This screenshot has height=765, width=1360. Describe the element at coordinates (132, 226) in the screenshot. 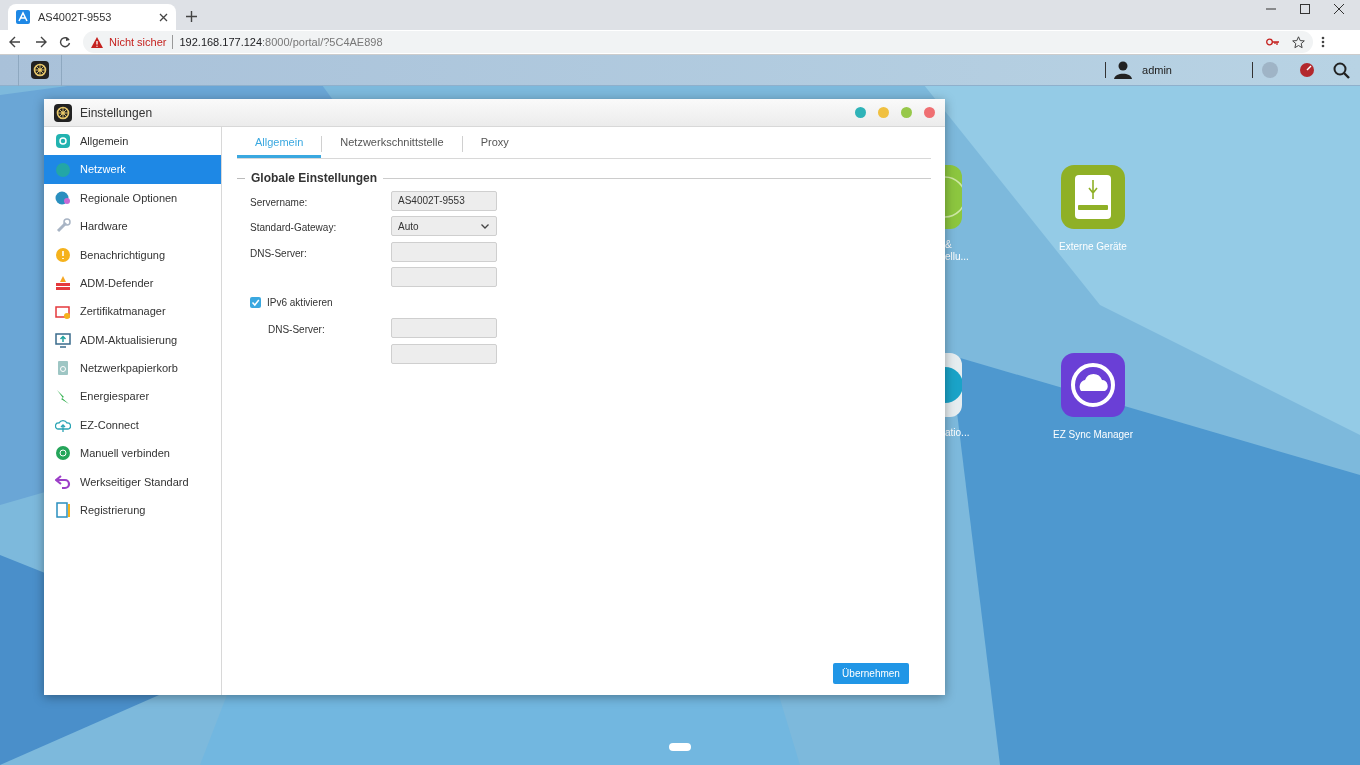

I see `sidebar-item: Hardware` at that location.